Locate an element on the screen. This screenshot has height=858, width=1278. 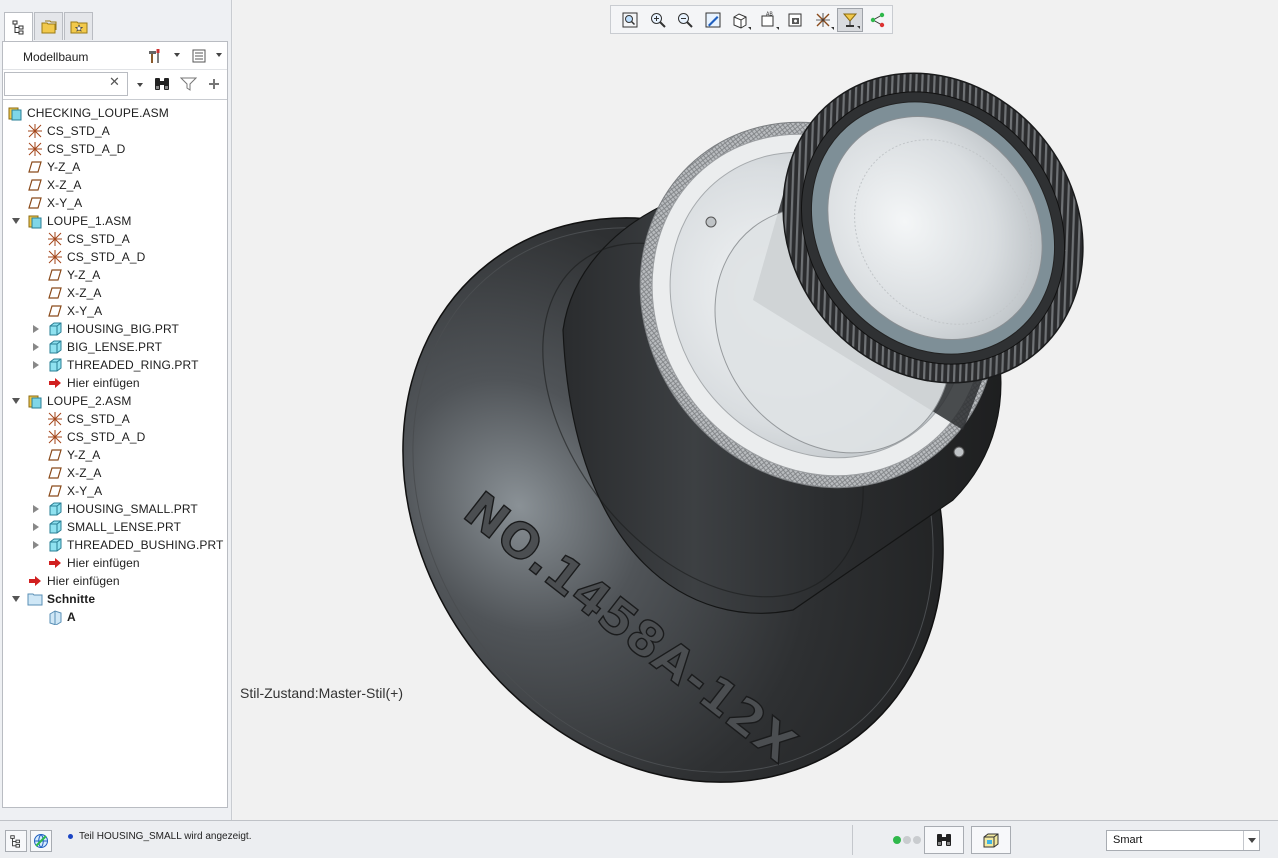
browser-globe-icon is located at coordinates (41, 841).